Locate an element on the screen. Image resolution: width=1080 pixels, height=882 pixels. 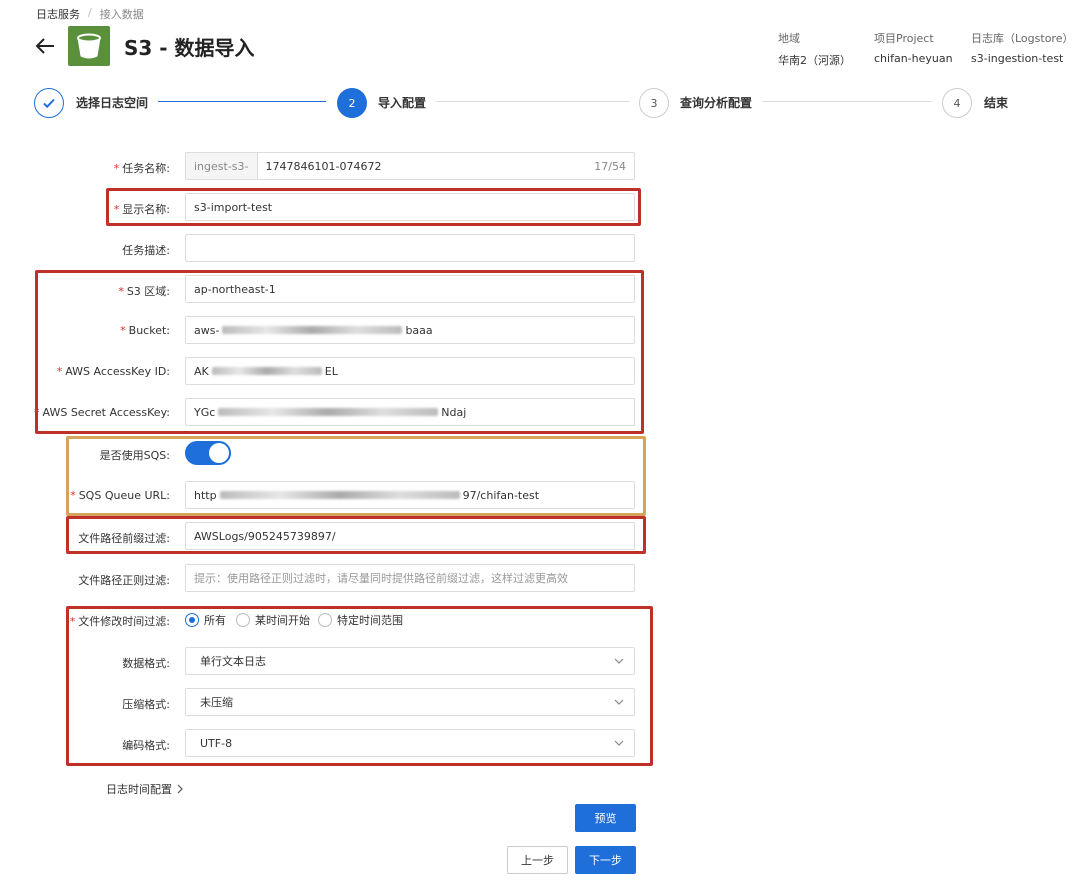
display-name-value: s3-import-test is located at coordinates (233, 207).